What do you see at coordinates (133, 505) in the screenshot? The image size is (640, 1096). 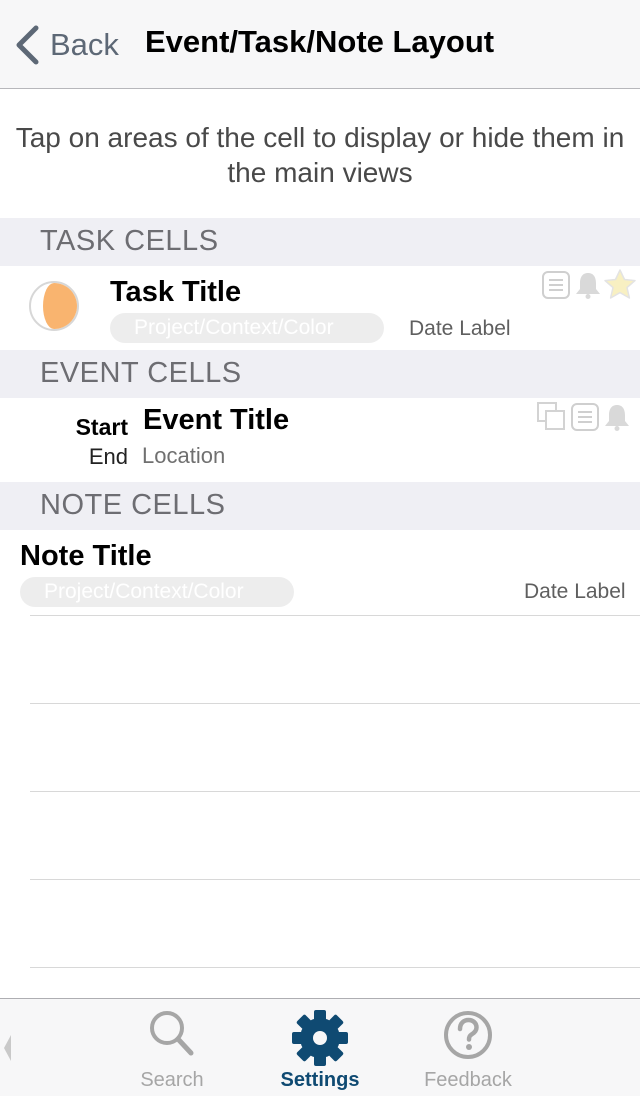 I see `section-title-note: NOTE CELLS` at bounding box center [133, 505].